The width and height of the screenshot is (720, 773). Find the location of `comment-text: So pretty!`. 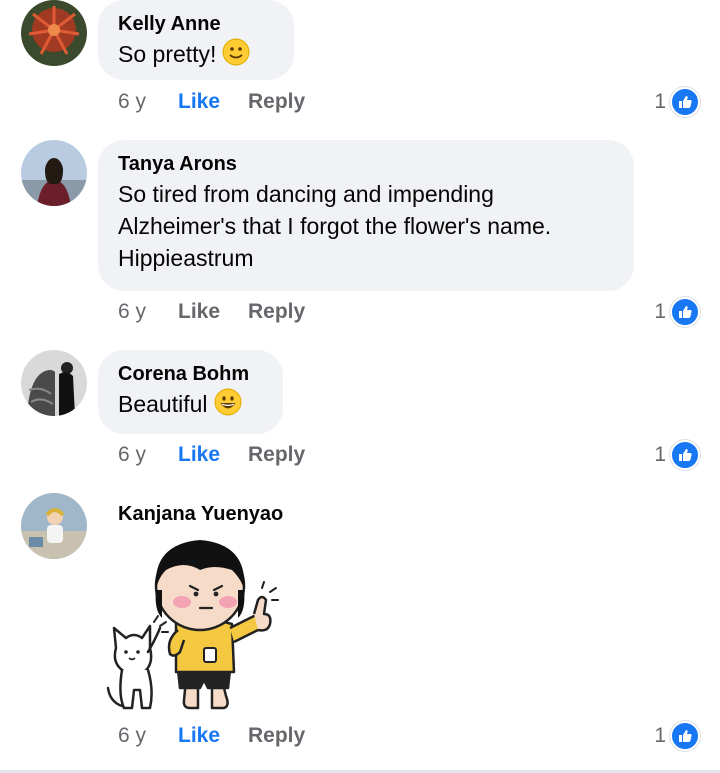

comment-text: So pretty! is located at coordinates (196, 56).